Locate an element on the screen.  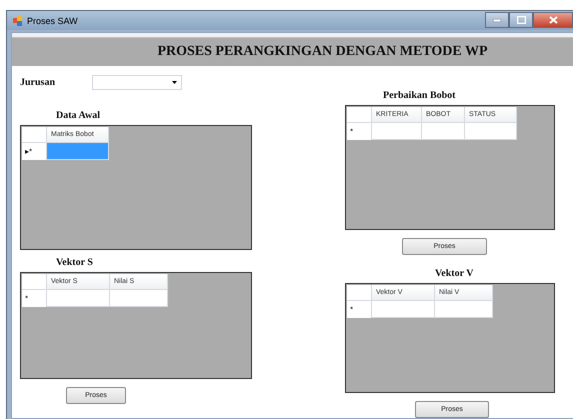
close-icon is located at coordinates (553, 20).